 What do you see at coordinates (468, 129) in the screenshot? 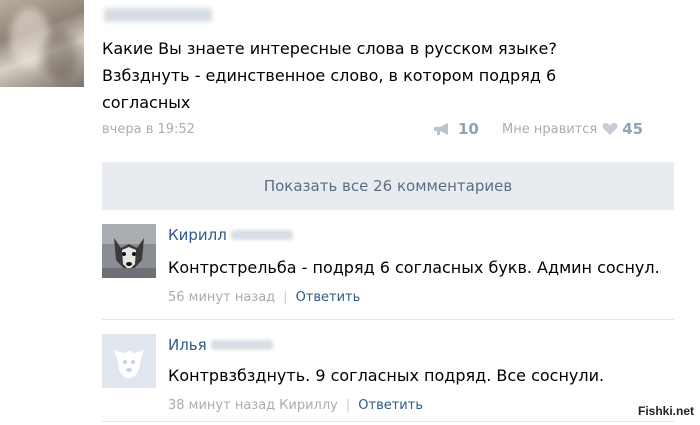
I see `share-count: 10` at bounding box center [468, 129].